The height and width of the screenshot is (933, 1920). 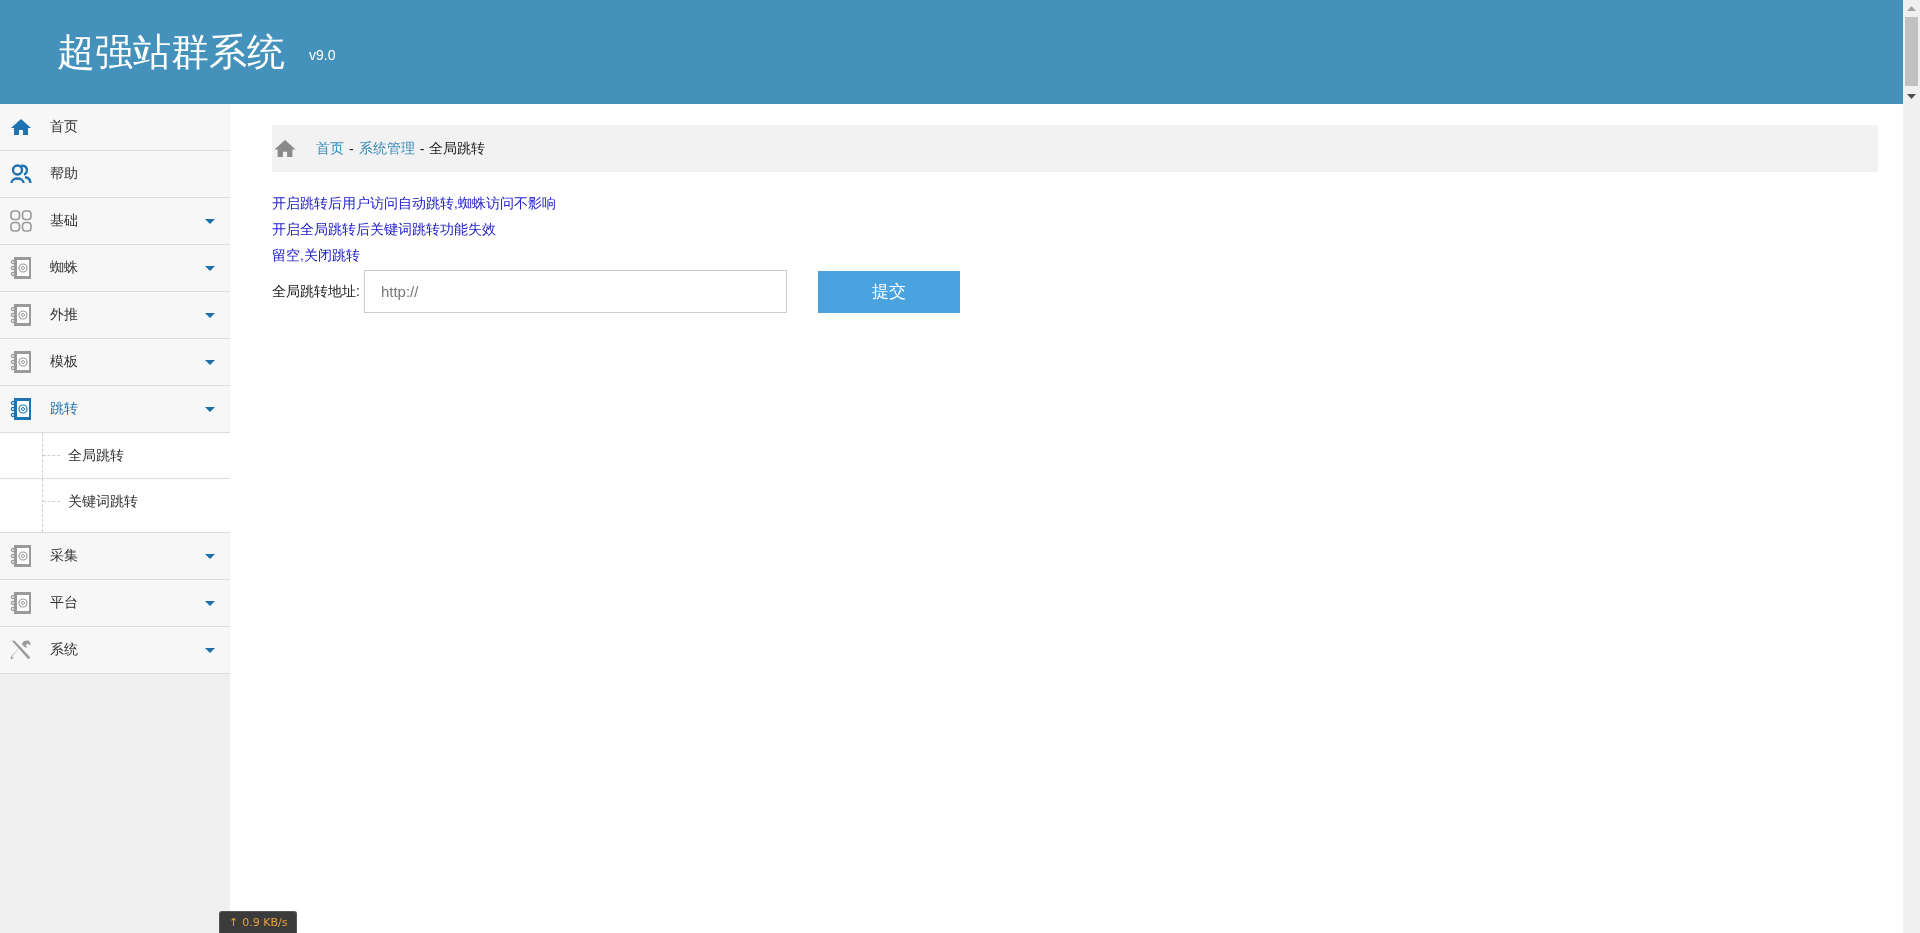 I want to click on app-title: 超强站群系统, so click(x=171, y=52).